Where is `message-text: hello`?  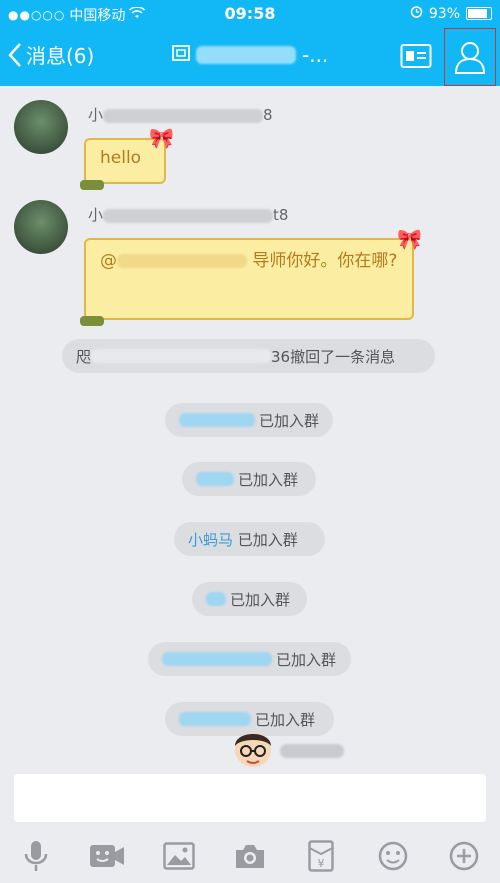 message-text: hello is located at coordinates (121, 158).